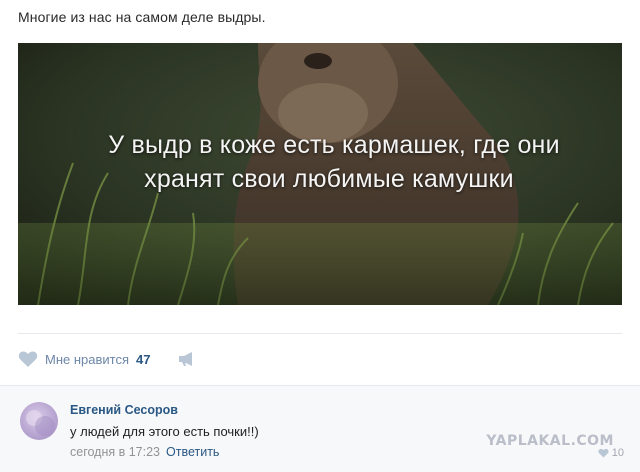 The width and height of the screenshot is (640, 472). I want to click on post-text: Многие из нас на самом деле выдры., so click(142, 17).